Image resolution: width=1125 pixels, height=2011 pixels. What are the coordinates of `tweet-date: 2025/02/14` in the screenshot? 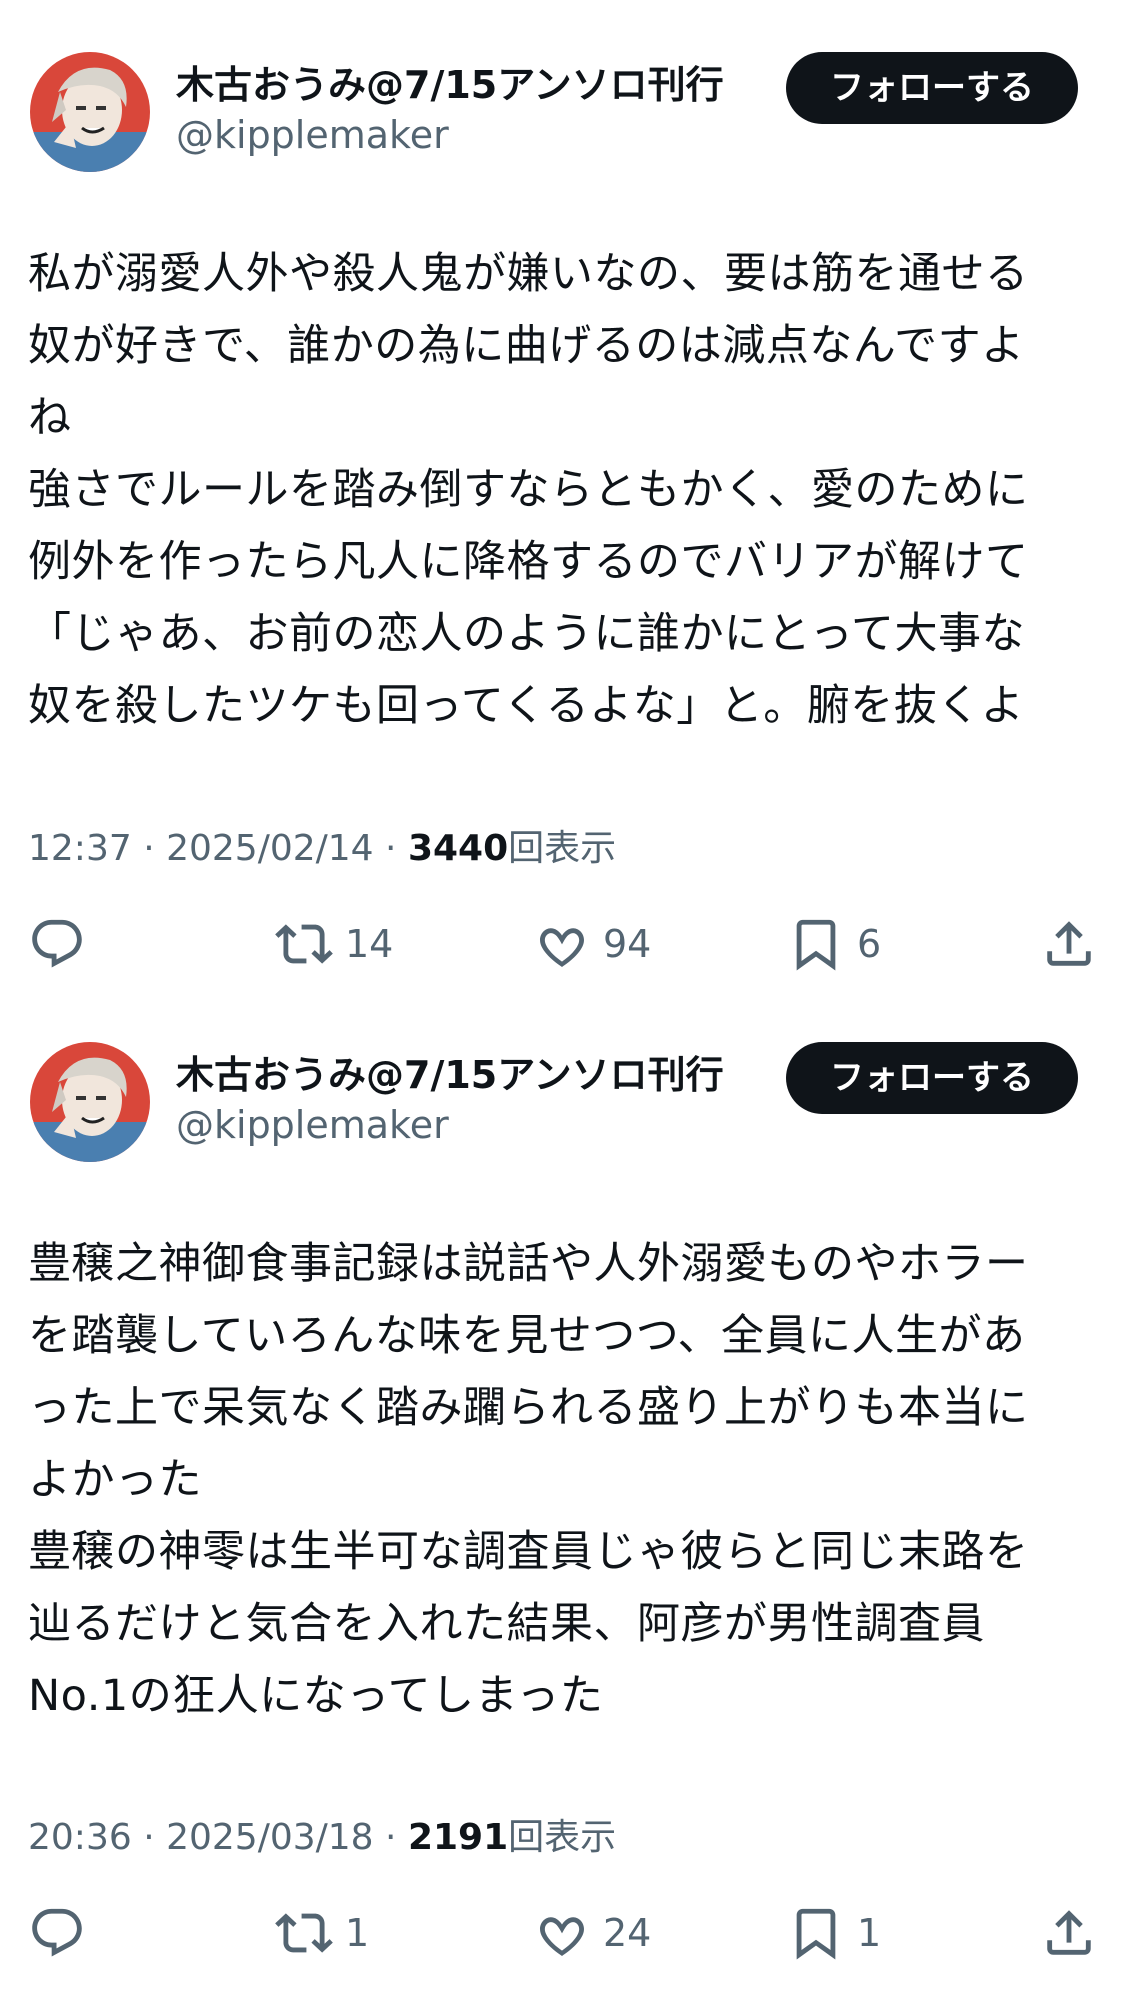 It's located at (270, 848).